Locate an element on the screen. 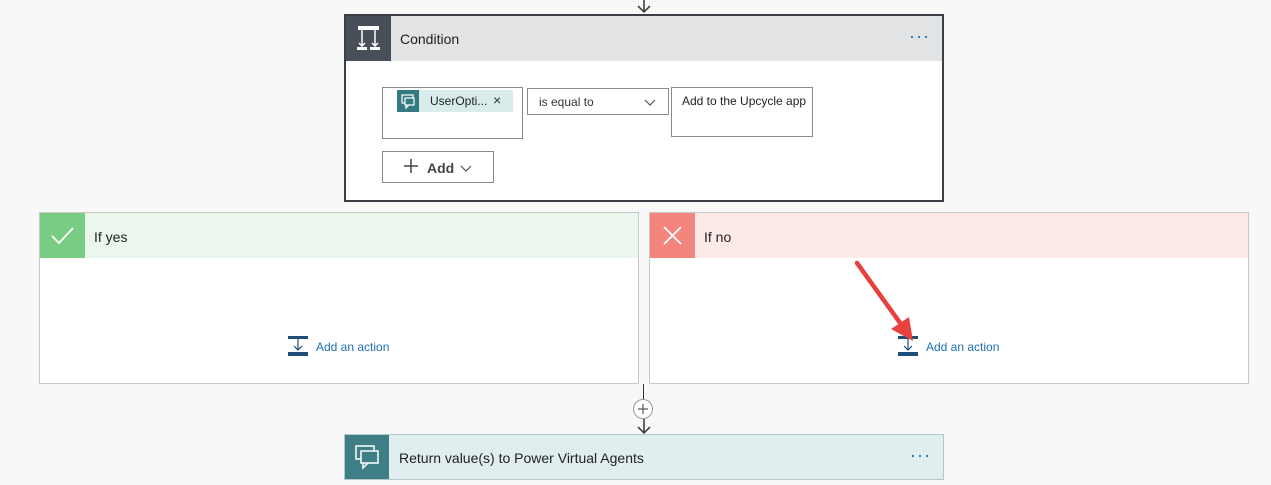 Image resolution: width=1271 pixels, height=485 pixels. add-row-button: Add is located at coordinates (438, 167).